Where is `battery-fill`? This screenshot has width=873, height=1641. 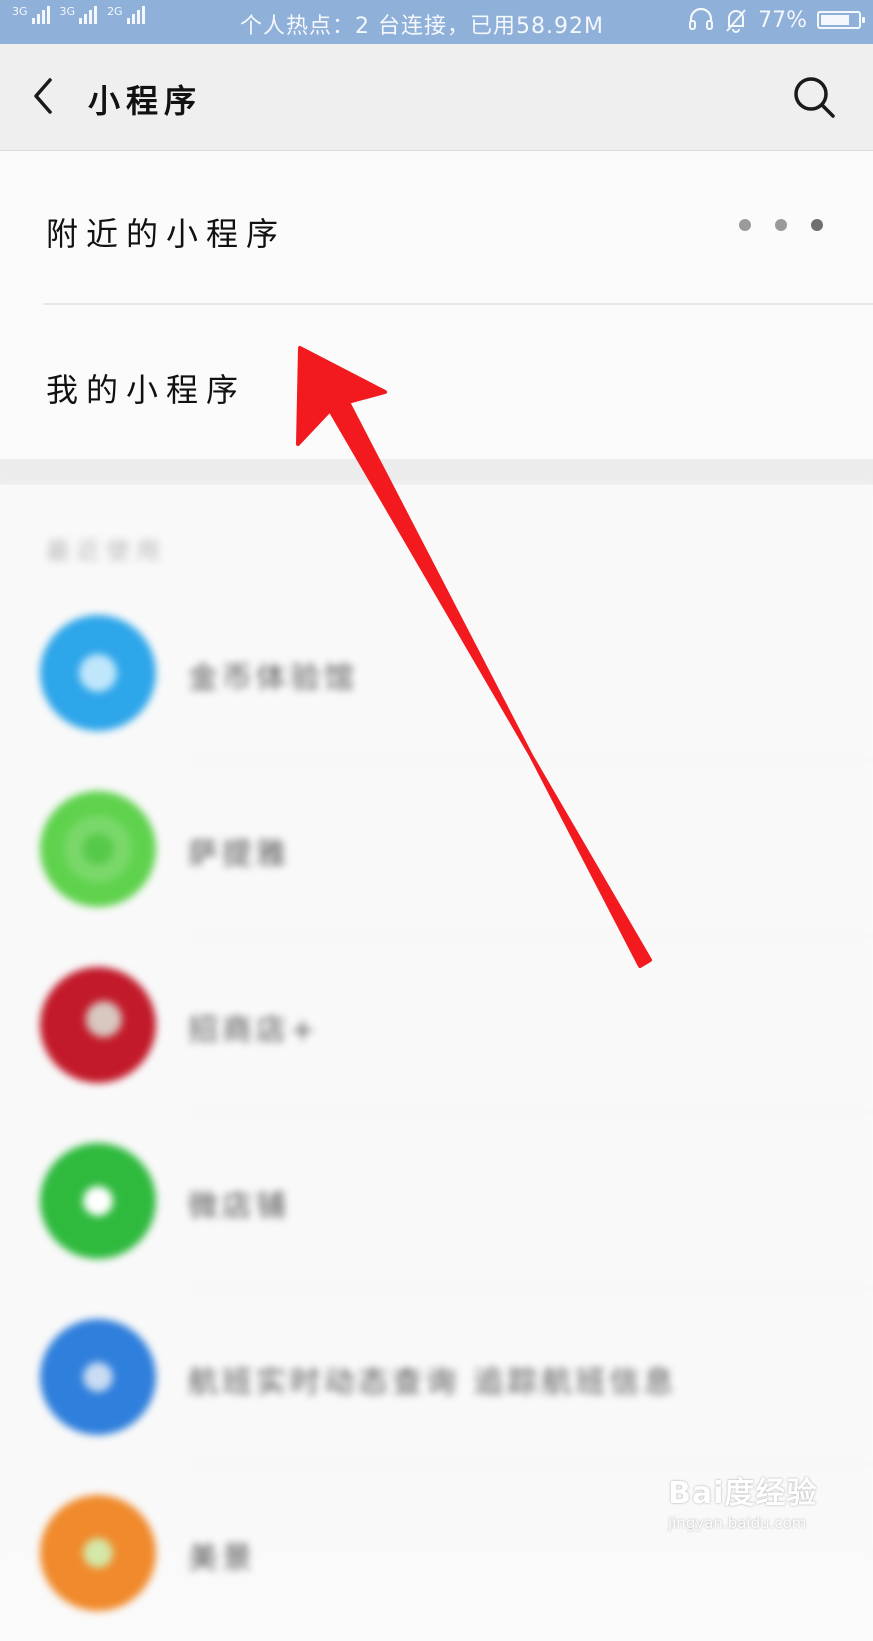 battery-fill is located at coordinates (835, 20).